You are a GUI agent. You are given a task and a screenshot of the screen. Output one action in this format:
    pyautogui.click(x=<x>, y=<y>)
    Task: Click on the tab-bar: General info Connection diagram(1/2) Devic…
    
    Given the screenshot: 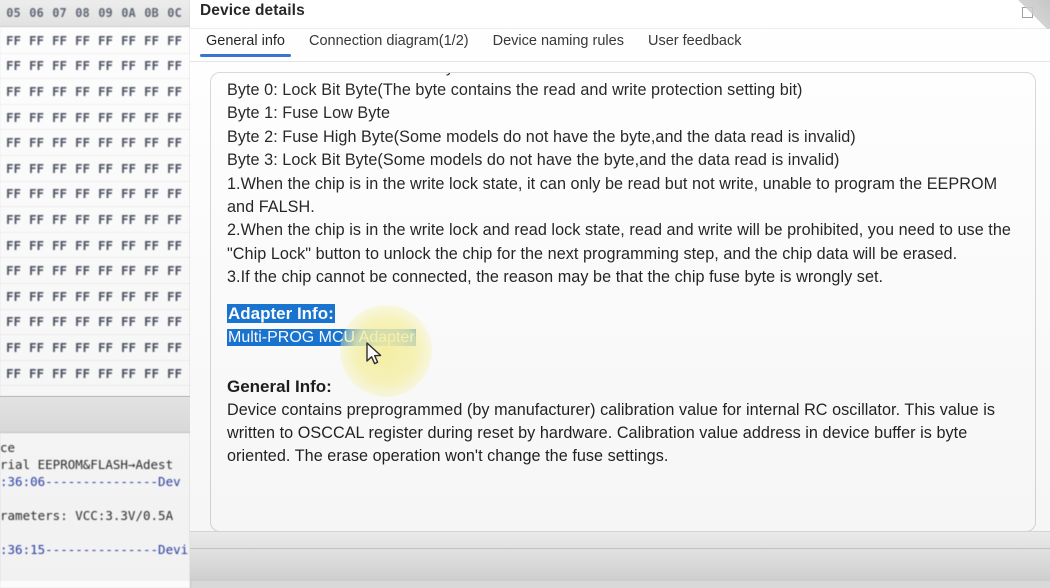 What is the action you would take?
    pyautogui.click(x=620, y=45)
    